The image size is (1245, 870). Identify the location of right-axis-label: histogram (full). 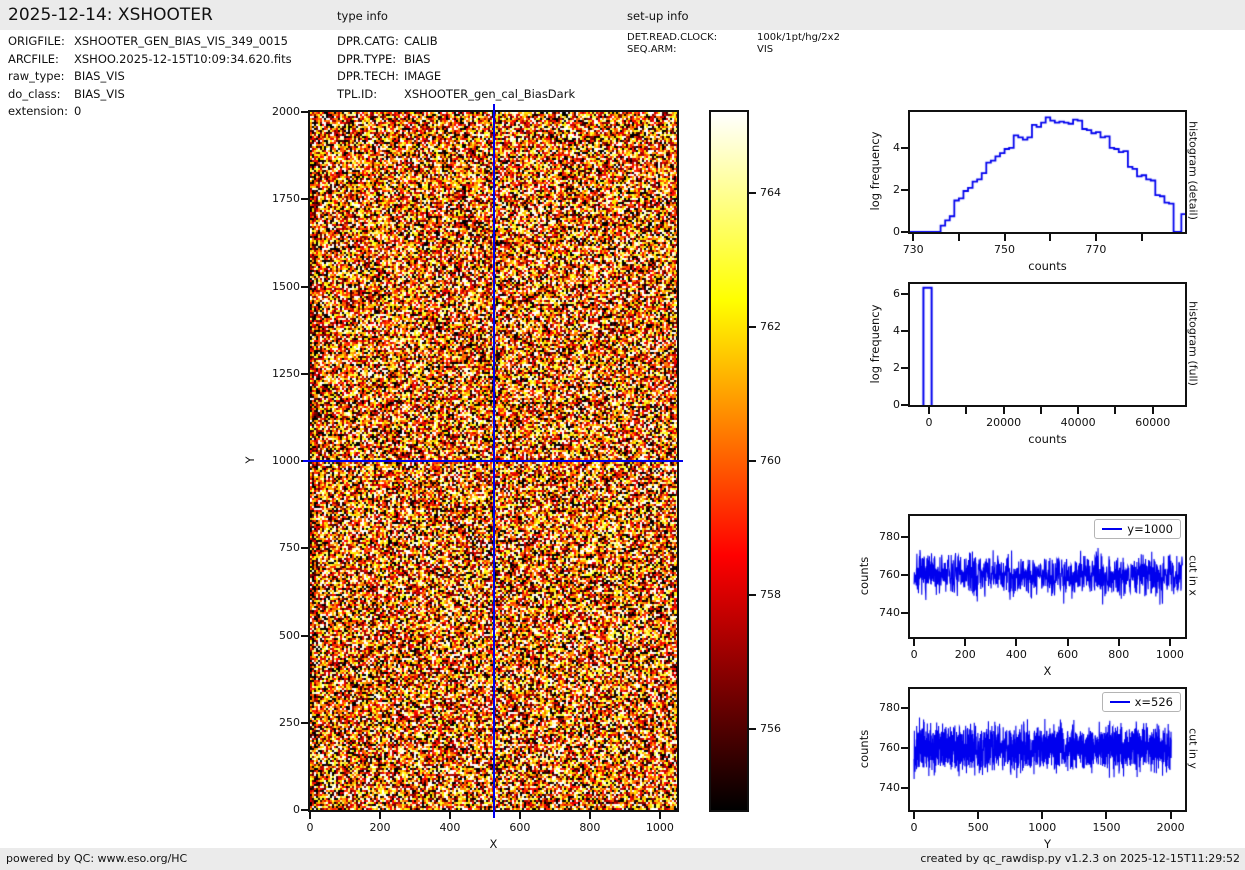
(1193, 343).